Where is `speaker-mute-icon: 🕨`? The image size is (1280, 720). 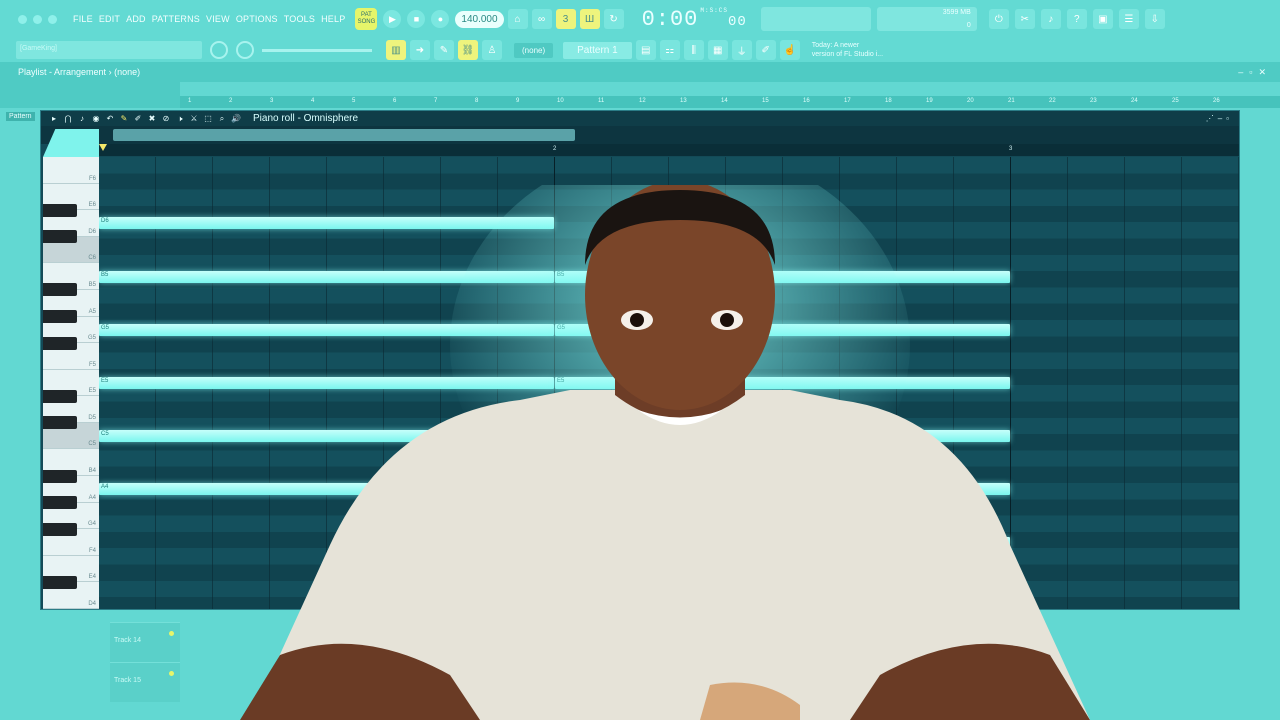
speaker-mute-icon: 🕨 is located at coordinates (180, 119).